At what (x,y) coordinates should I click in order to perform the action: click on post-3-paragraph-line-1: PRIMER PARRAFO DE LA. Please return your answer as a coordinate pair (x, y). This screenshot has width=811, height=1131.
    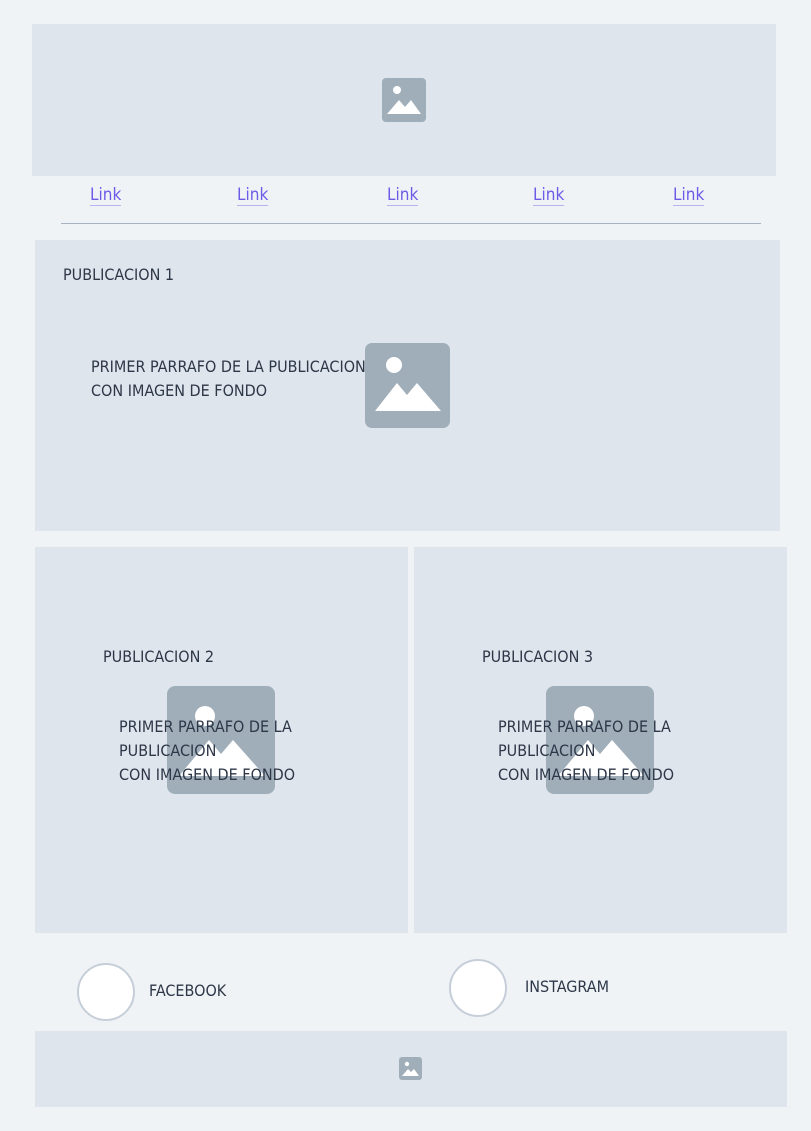
    Looking at the image, I should click on (584, 726).